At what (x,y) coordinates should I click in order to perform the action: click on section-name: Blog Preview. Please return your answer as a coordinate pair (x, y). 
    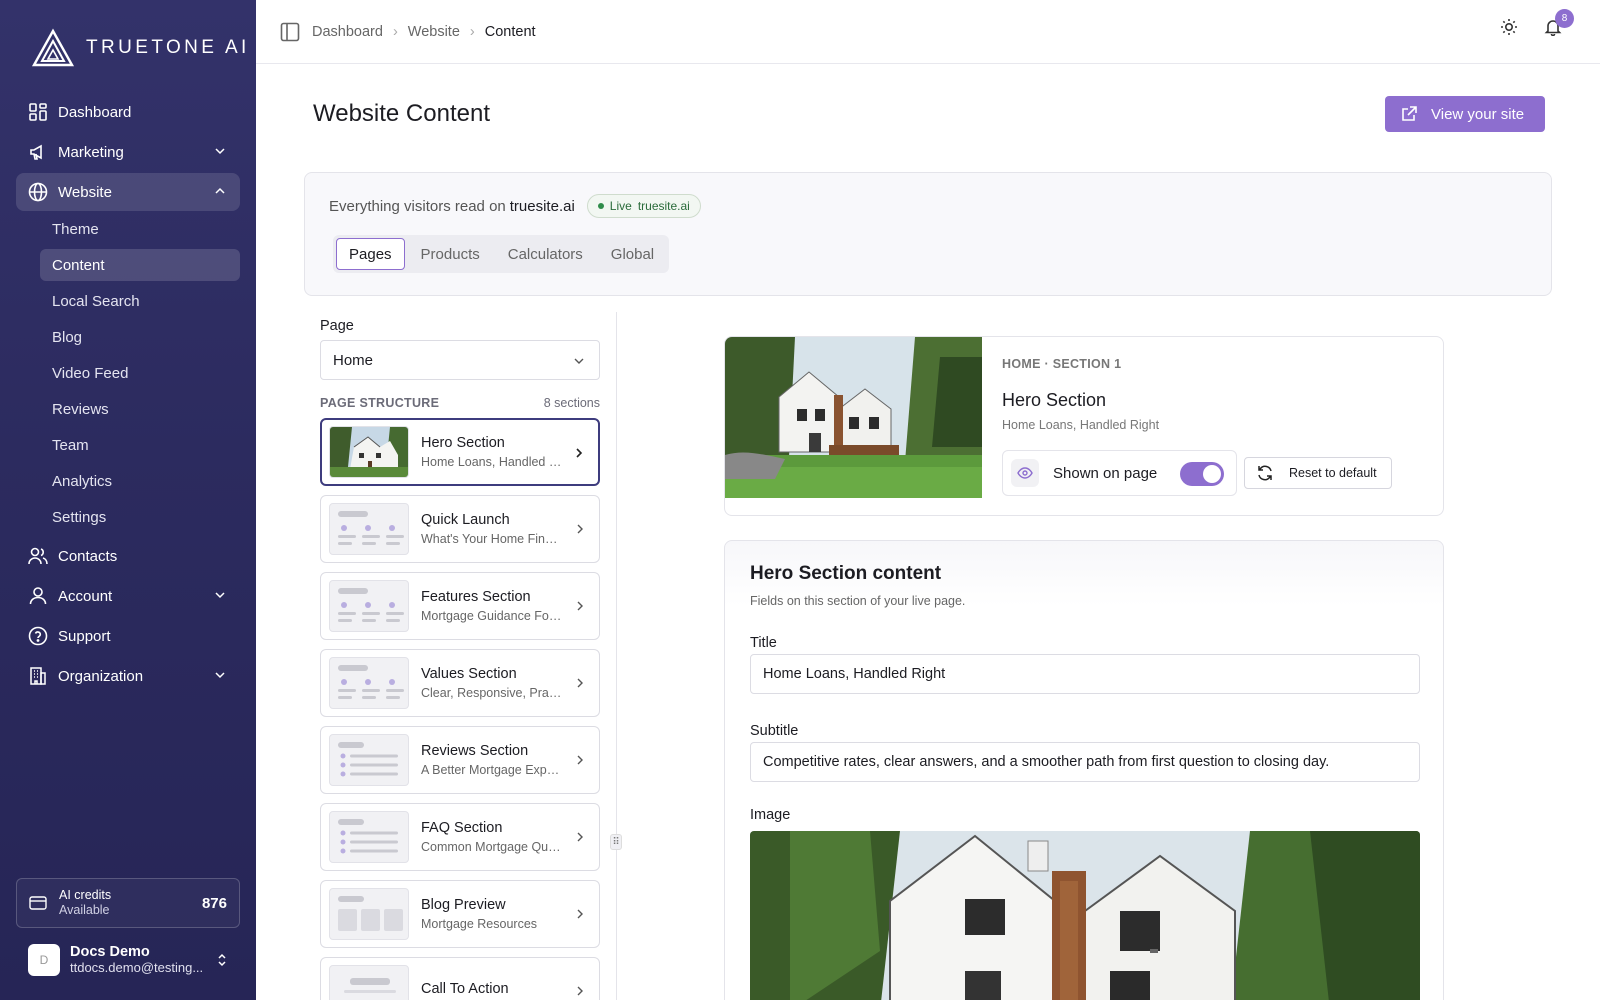
    Looking at the image, I should click on (463, 905).